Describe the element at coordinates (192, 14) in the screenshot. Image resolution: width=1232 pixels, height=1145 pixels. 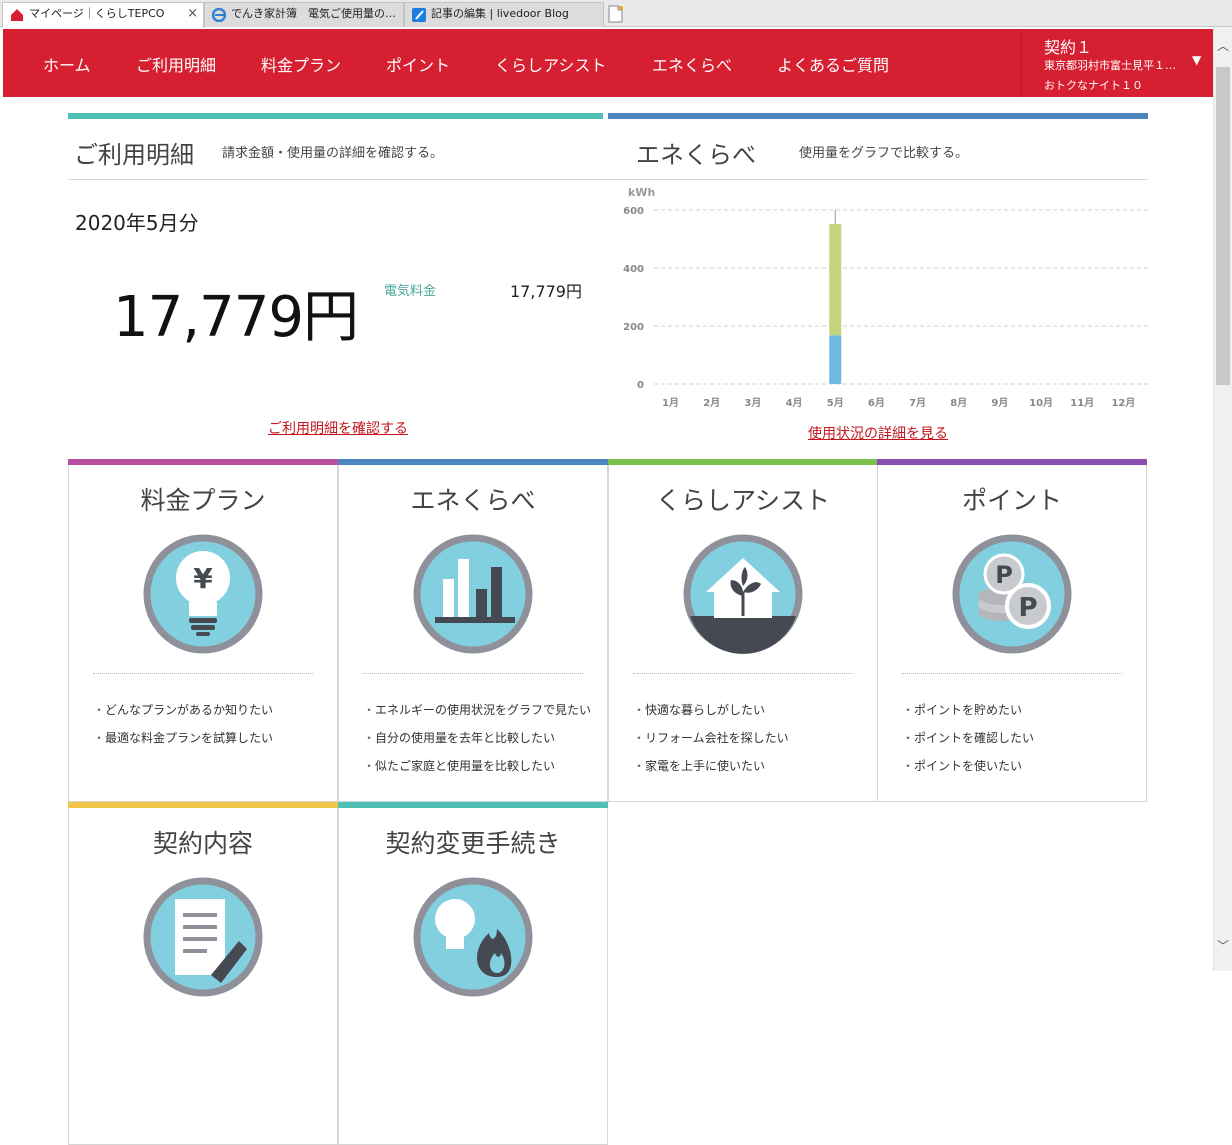
I see `tab-close-icon: ×` at that location.